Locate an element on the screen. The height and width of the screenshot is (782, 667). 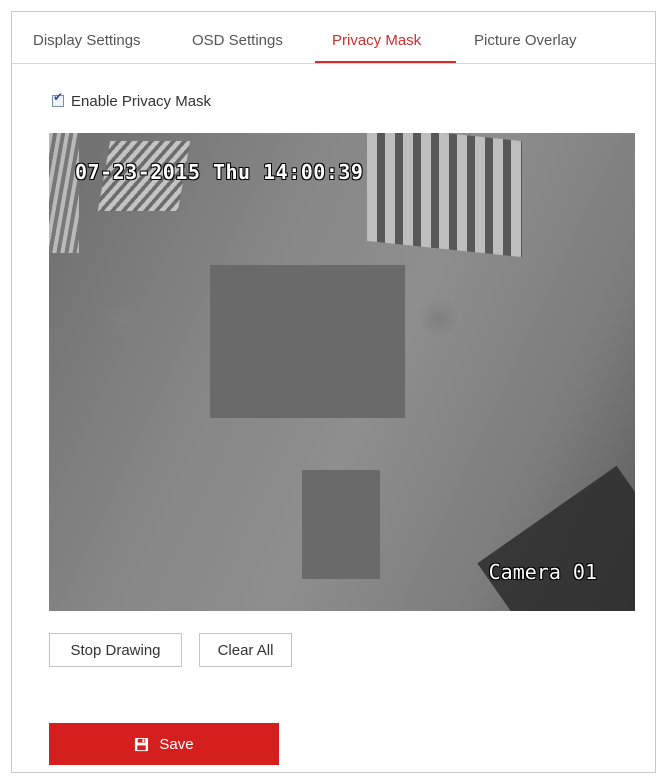
enable-privacy-mask-checkbox: ✔ is located at coordinates (58, 99).